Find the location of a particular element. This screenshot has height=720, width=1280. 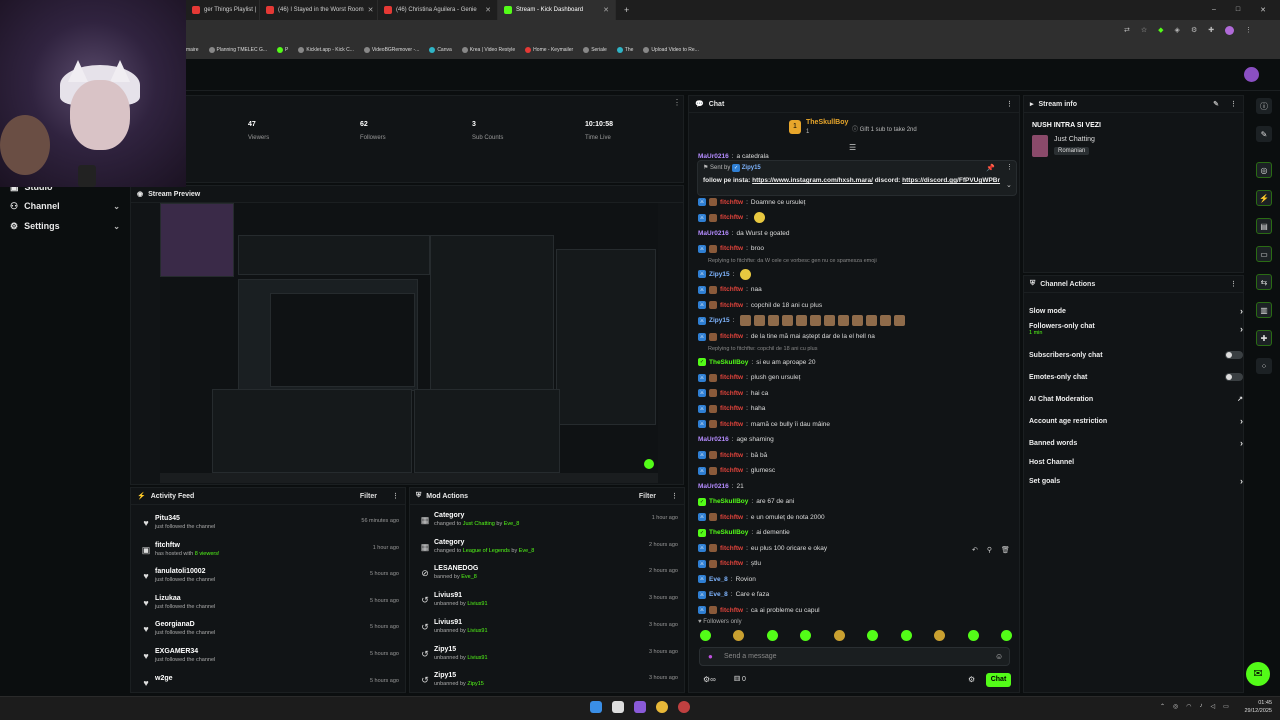

channel-action-slow-mode: Slow mode › is located at coordinates (1136, 311).